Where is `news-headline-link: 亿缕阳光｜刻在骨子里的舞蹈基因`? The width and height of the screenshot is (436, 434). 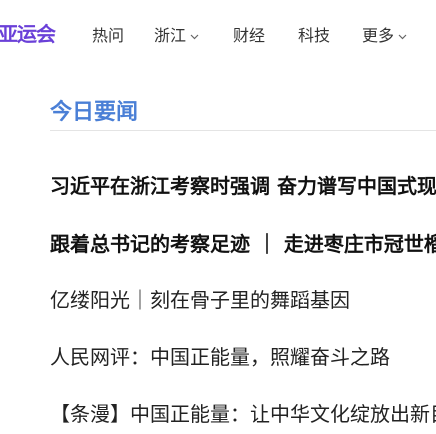 news-headline-link: 亿缕阳光｜刻在骨子里的舞蹈基因 is located at coordinates (200, 298).